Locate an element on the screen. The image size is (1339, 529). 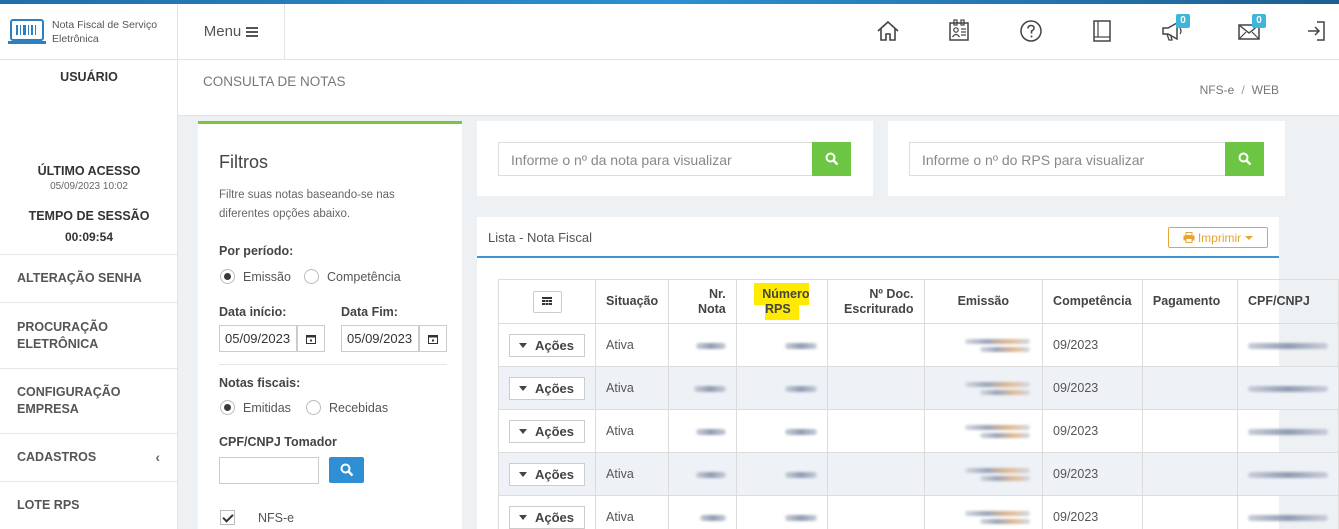
session-time-label: TEMPO DE SESSÃO is located at coordinates (89, 216).